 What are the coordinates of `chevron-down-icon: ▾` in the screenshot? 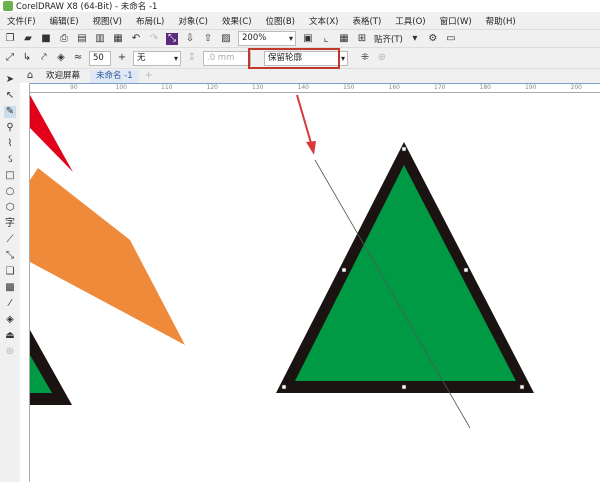 It's located at (415, 39).